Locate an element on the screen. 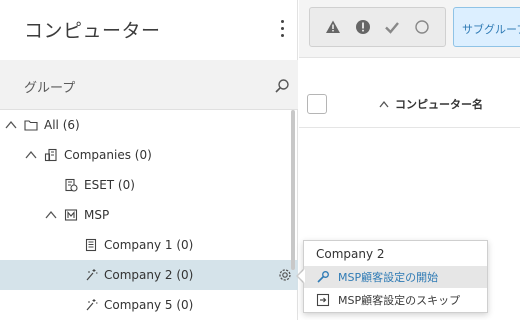 The width and height of the screenshot is (520, 320). column-header-computer-name: コンピューター名 is located at coordinates (439, 104).